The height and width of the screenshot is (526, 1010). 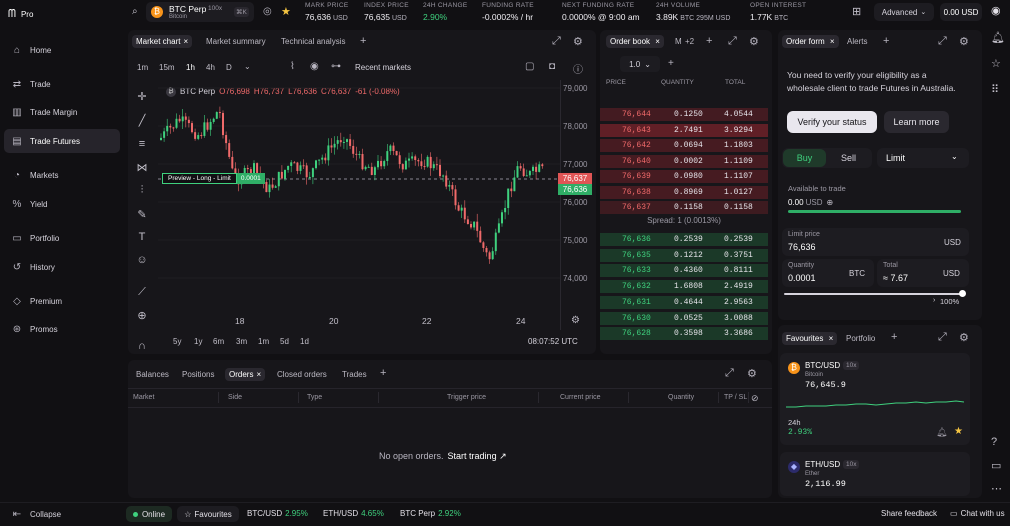 I want to click on interval-15m: 15m, so click(x=167, y=67).